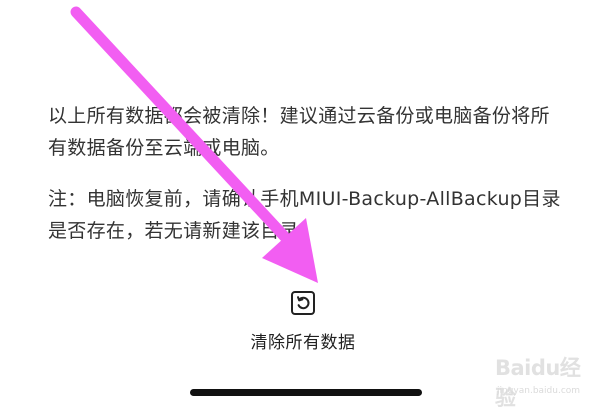  I want to click on watermark-logo: Baidu经验 jingyan.baidu.com, so click(544, 380).